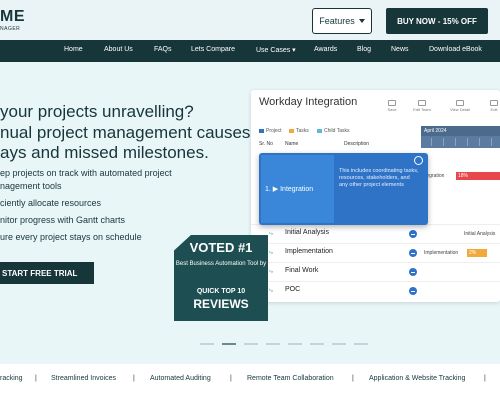  Describe the element at coordinates (11, 378) in the screenshot. I see `feature-link: racking` at that location.